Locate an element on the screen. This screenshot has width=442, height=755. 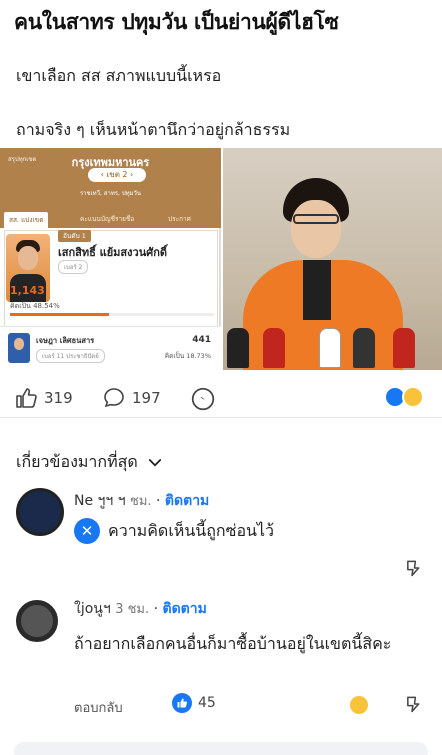
winner-percent: คิดเป็น 48.54% is located at coordinates (35, 306).